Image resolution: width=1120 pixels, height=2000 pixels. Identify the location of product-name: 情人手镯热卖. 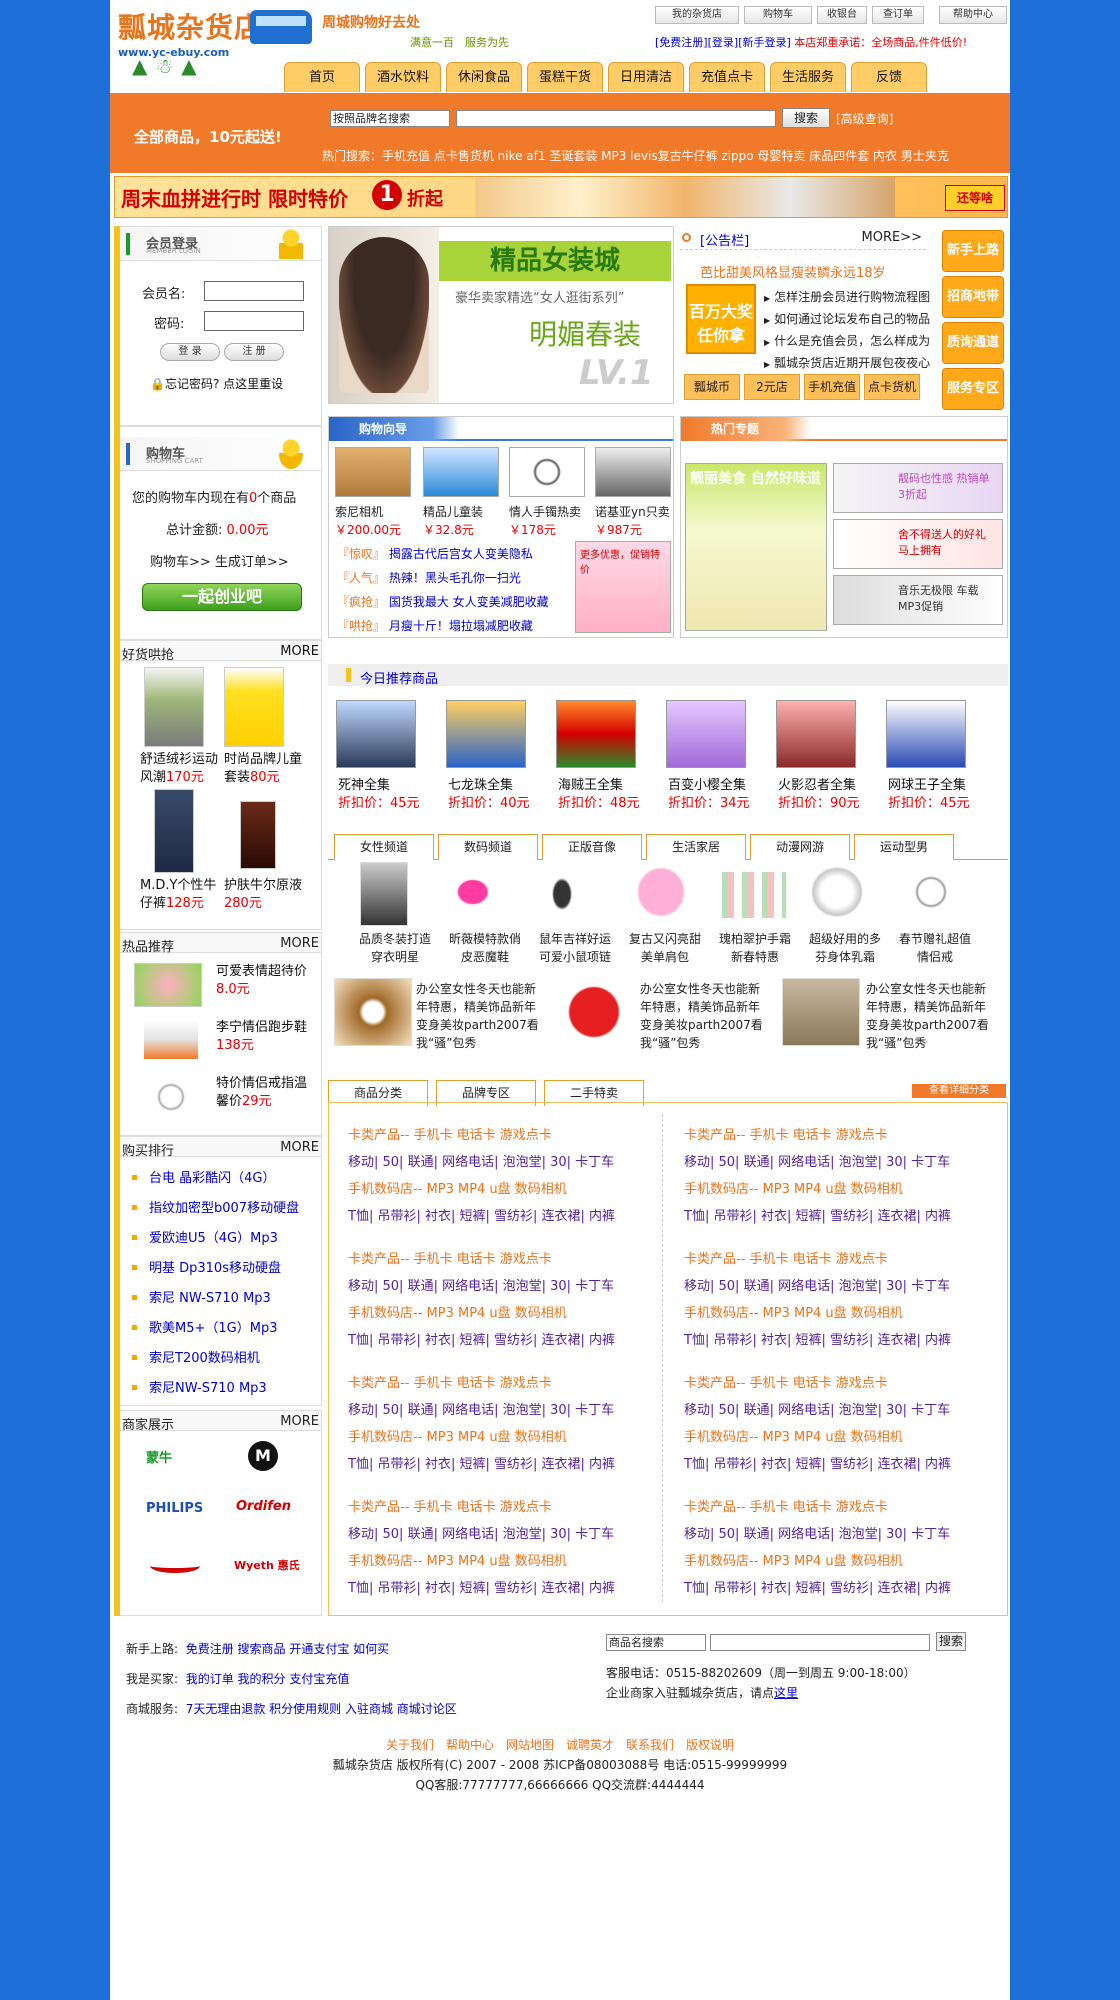
(545, 511).